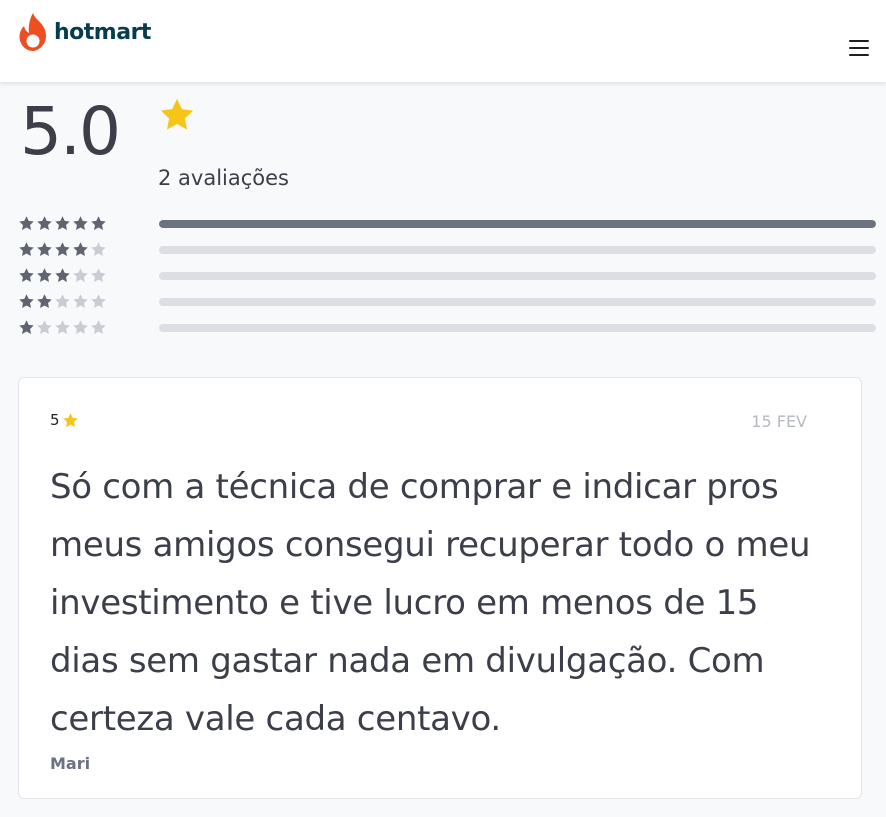  What do you see at coordinates (102, 32) in the screenshot?
I see `brand-name: hotmart` at bounding box center [102, 32].